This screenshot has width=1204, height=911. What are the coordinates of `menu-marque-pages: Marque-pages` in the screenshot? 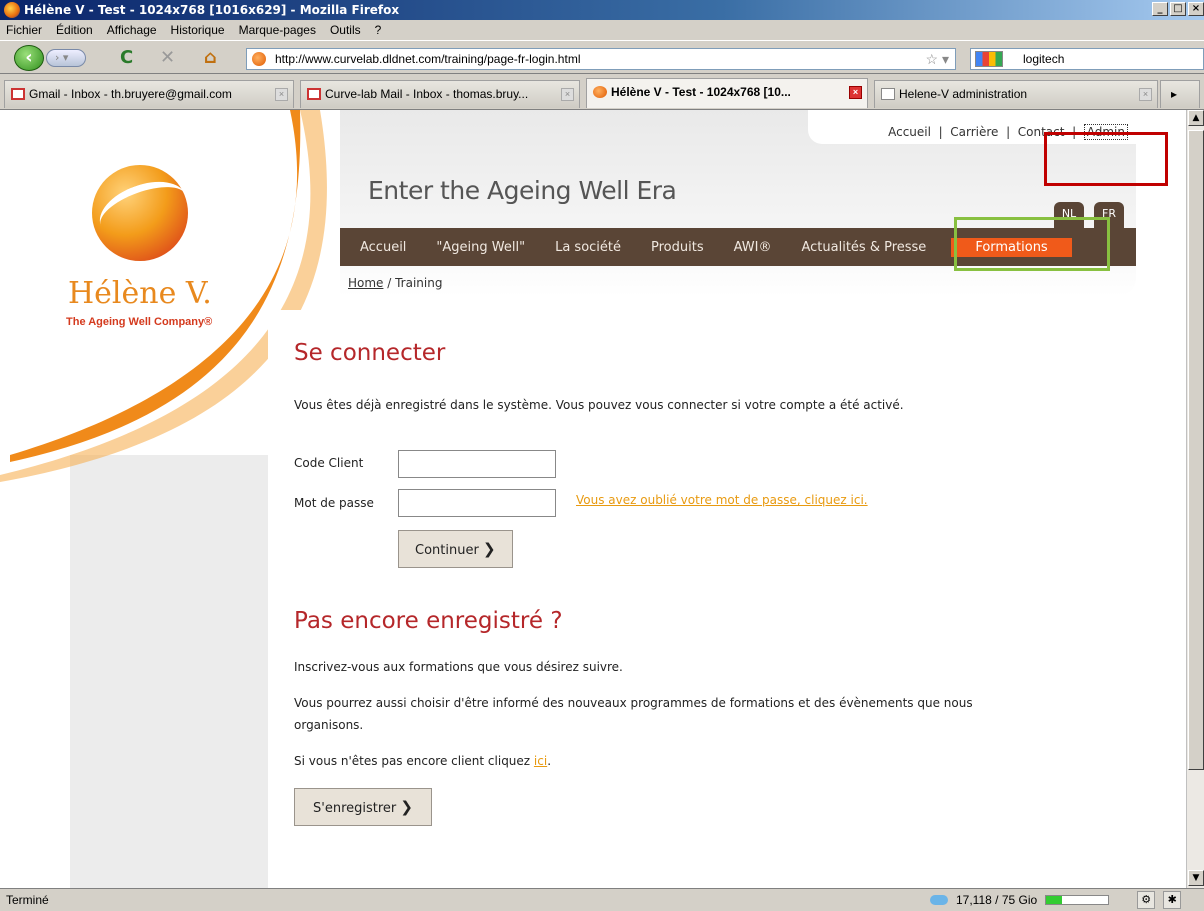 It's located at (277, 30).